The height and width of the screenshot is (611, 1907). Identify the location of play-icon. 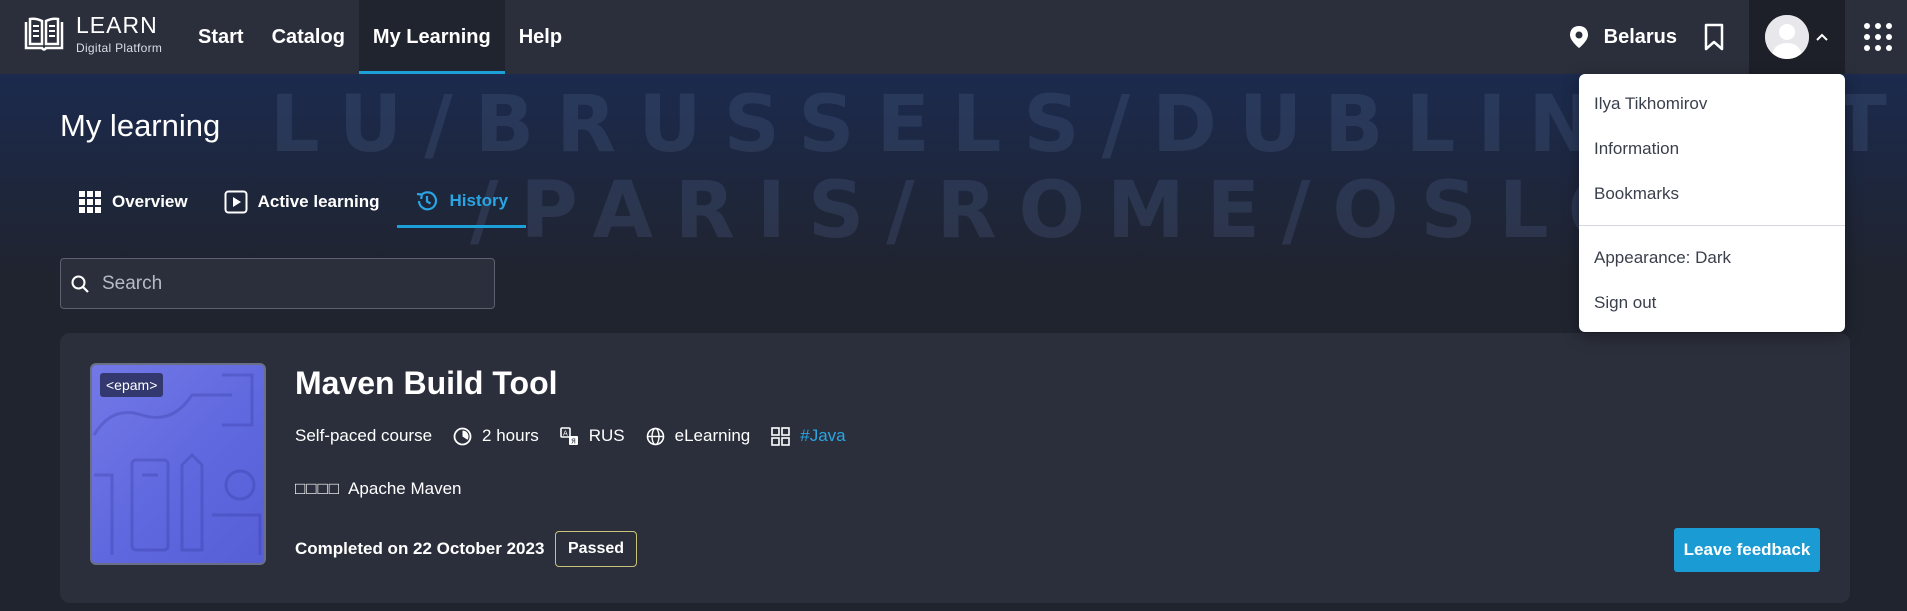
(236, 202).